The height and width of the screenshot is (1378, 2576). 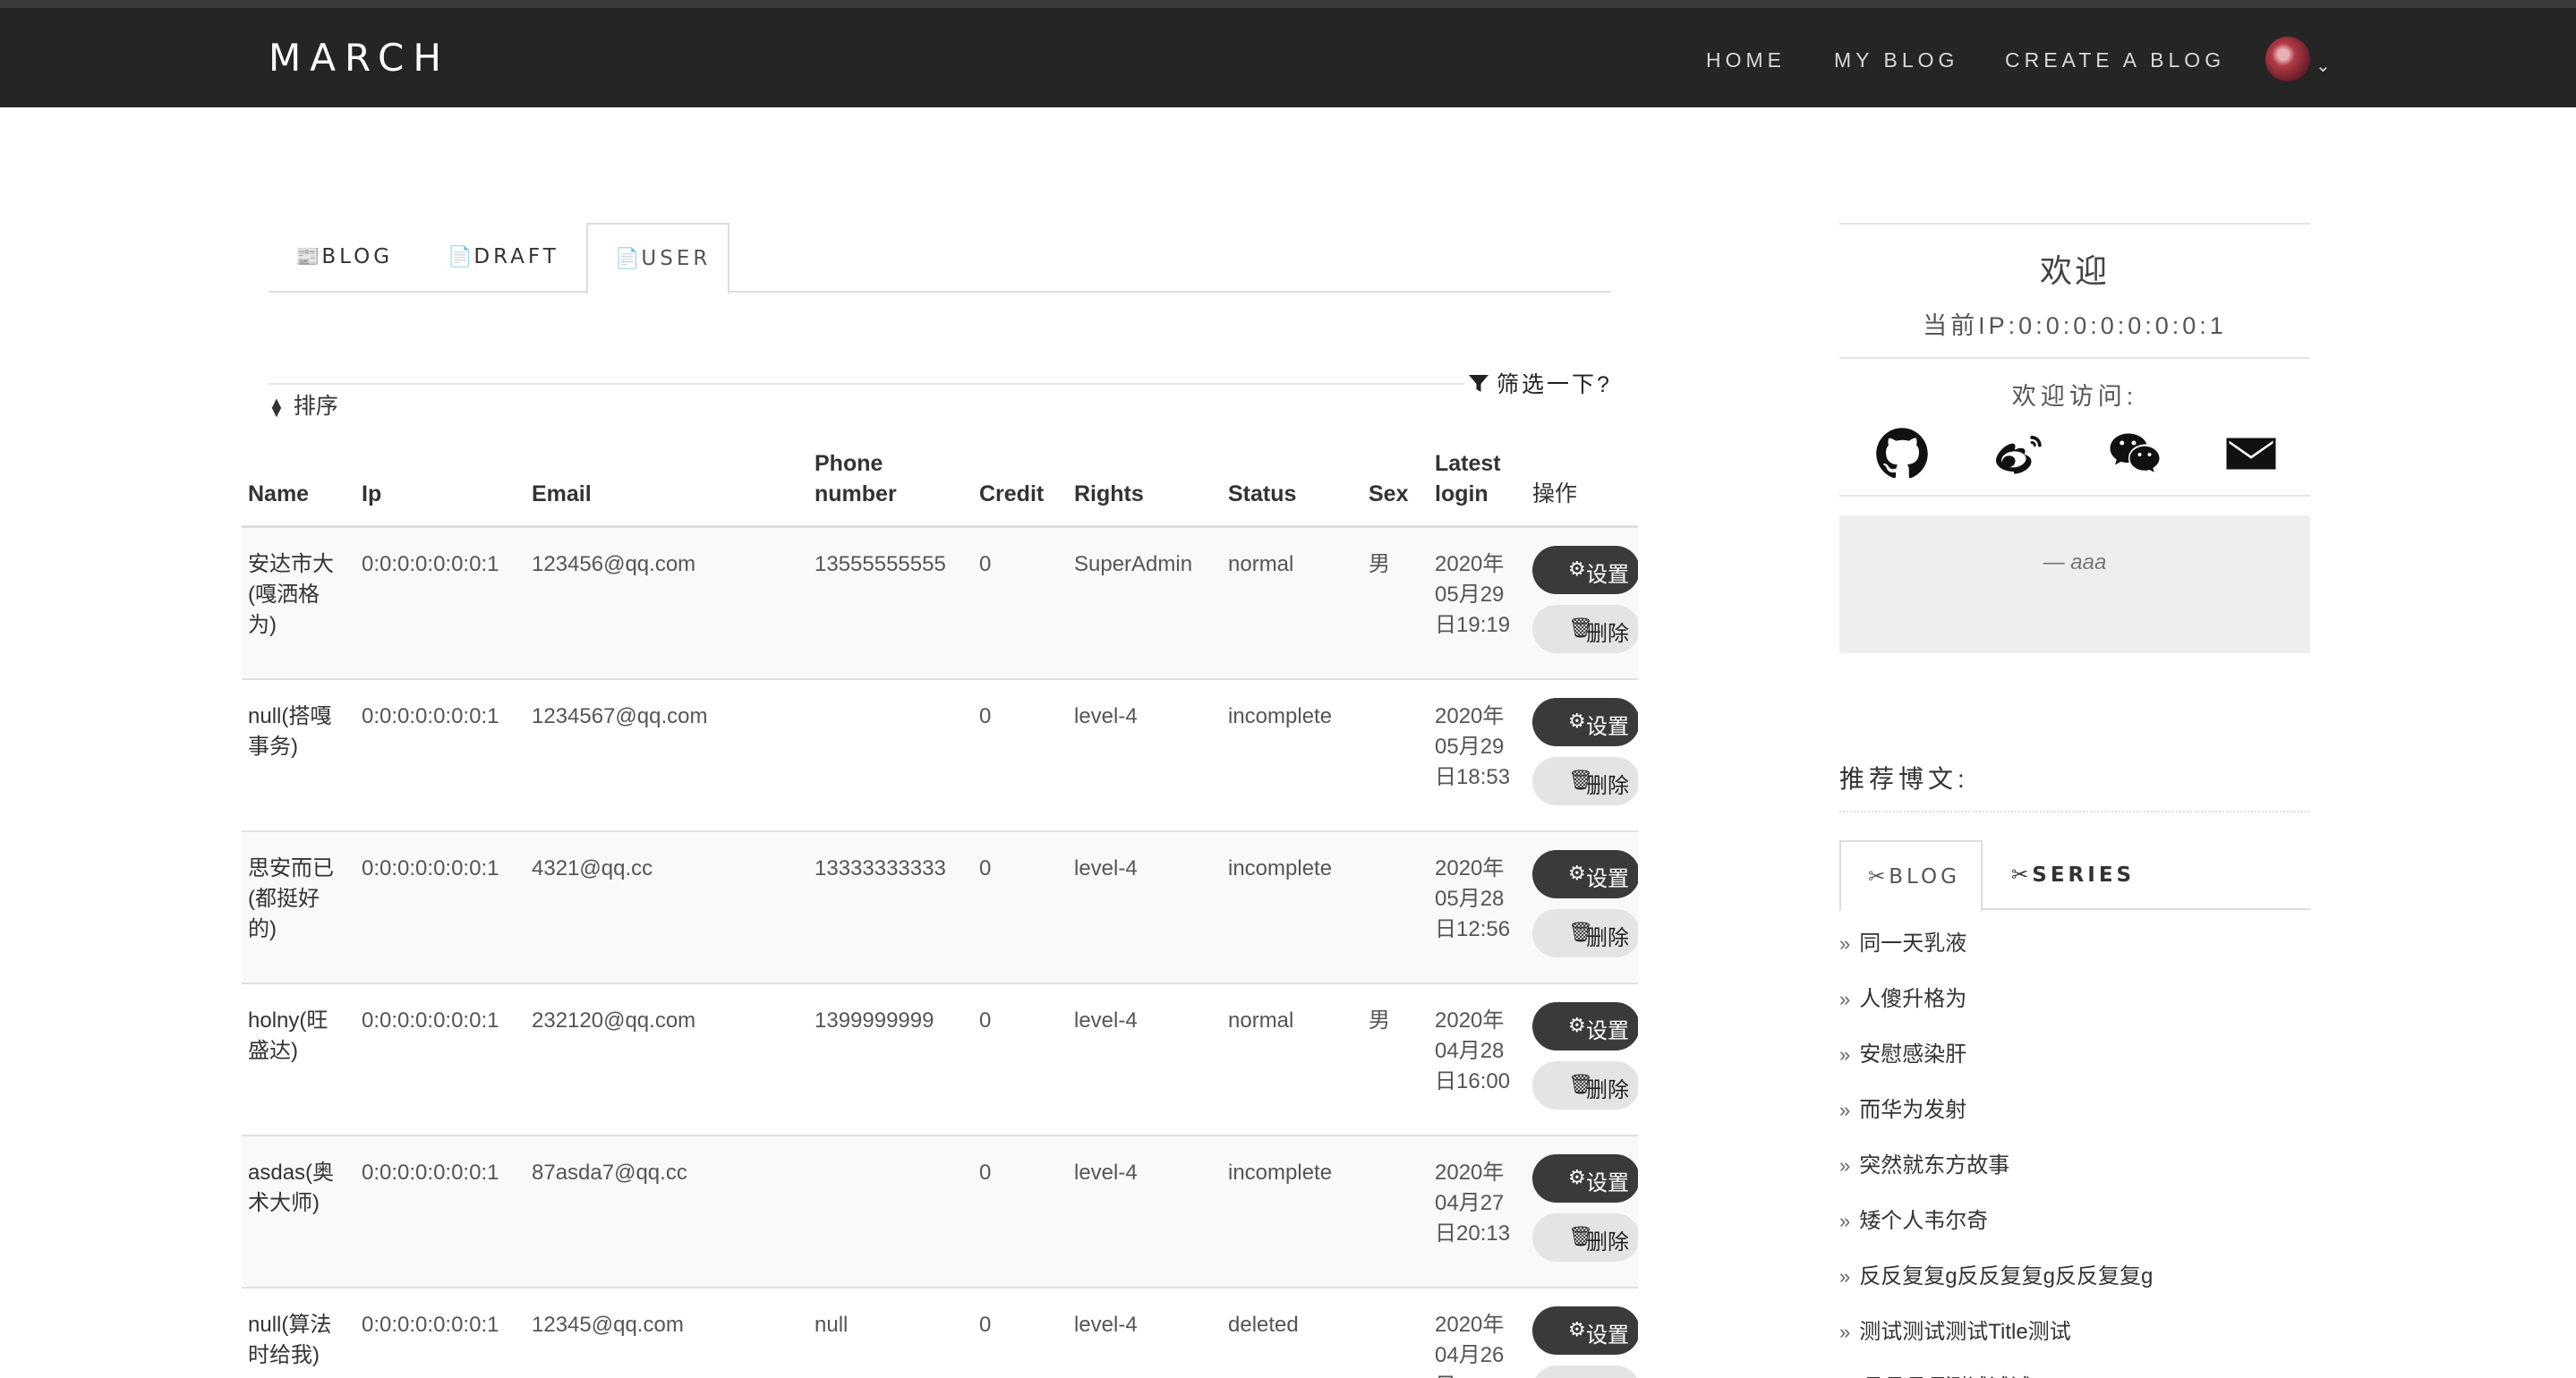 I want to click on col-sex-header: Sex, so click(x=1388, y=494).